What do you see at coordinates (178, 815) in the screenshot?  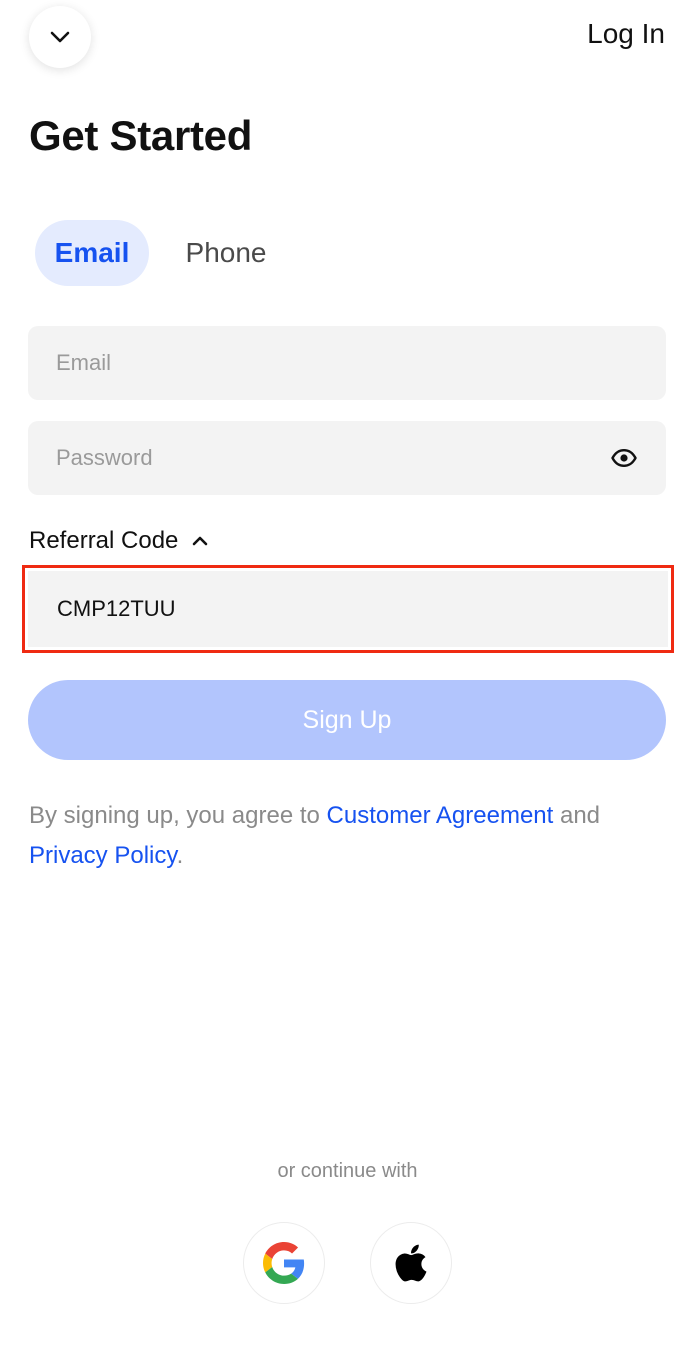 I see `terms-prefix: By signing up, you agree to` at bounding box center [178, 815].